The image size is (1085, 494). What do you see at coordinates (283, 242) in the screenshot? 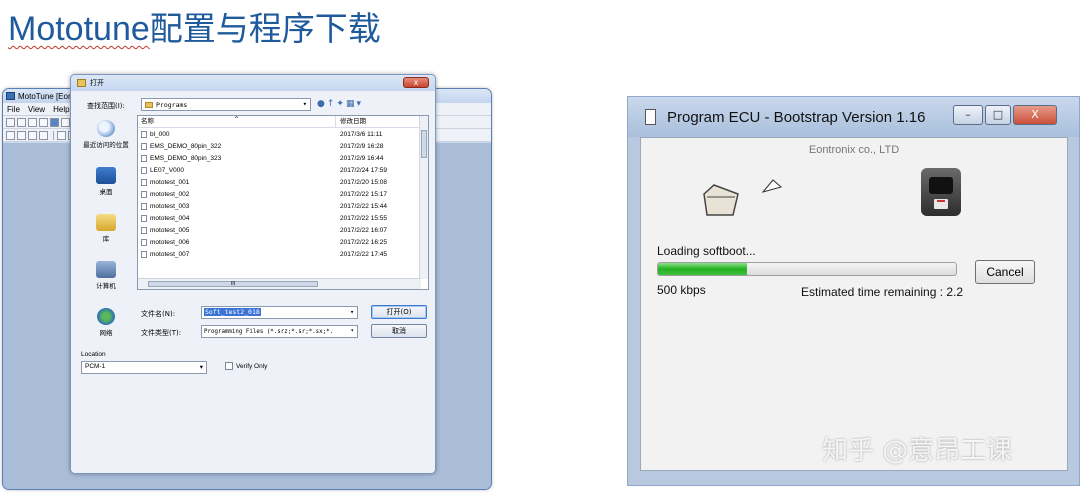
I see `file-list-item: mototest_006 2017/2/22 16:25` at bounding box center [283, 242].